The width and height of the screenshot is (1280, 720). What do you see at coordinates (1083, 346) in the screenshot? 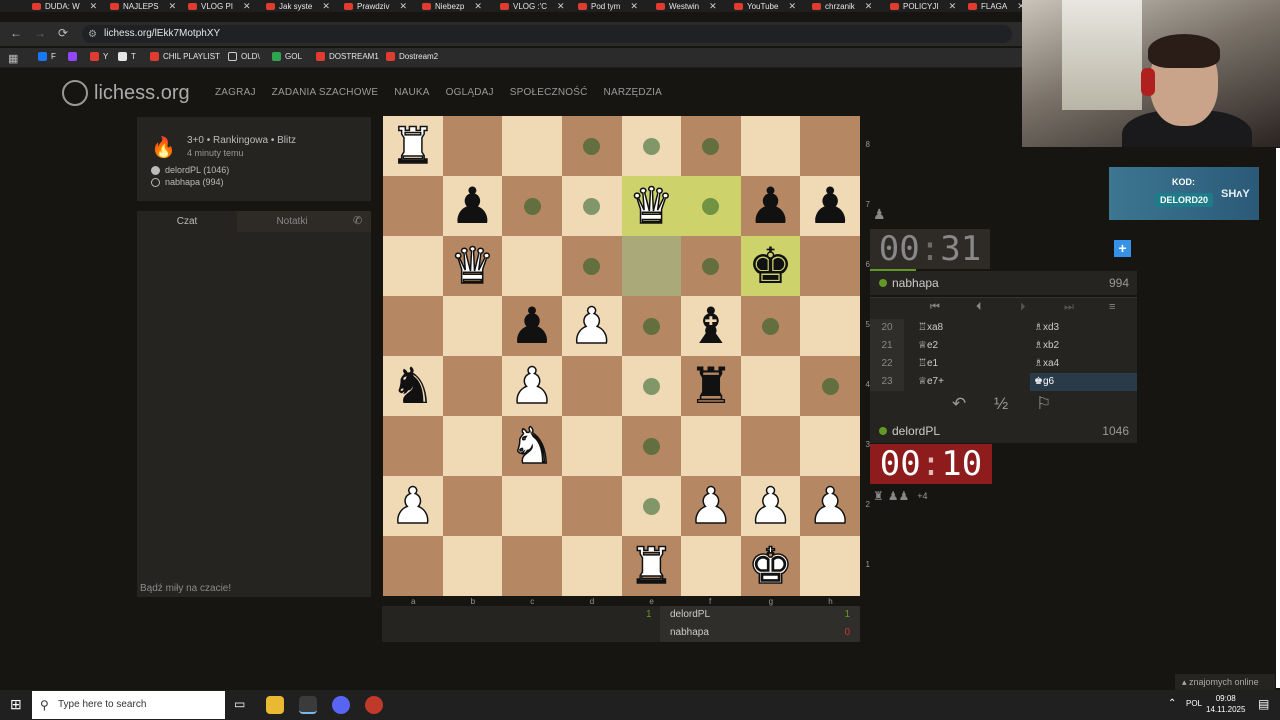
I see `black-move: ♗xb2` at bounding box center [1083, 346].